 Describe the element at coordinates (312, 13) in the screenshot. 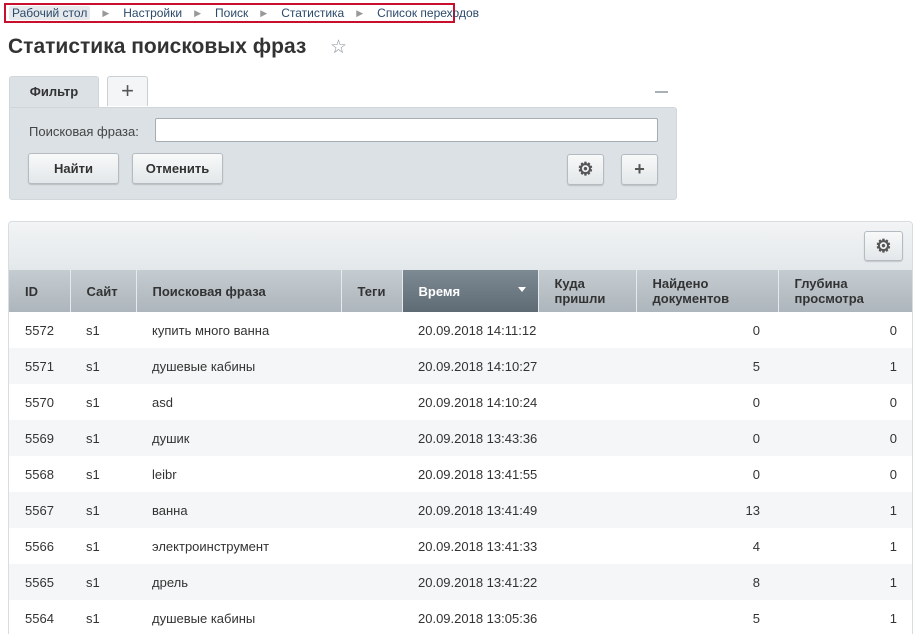

I see `breadcrumb-item-statistics: Статистика` at that location.